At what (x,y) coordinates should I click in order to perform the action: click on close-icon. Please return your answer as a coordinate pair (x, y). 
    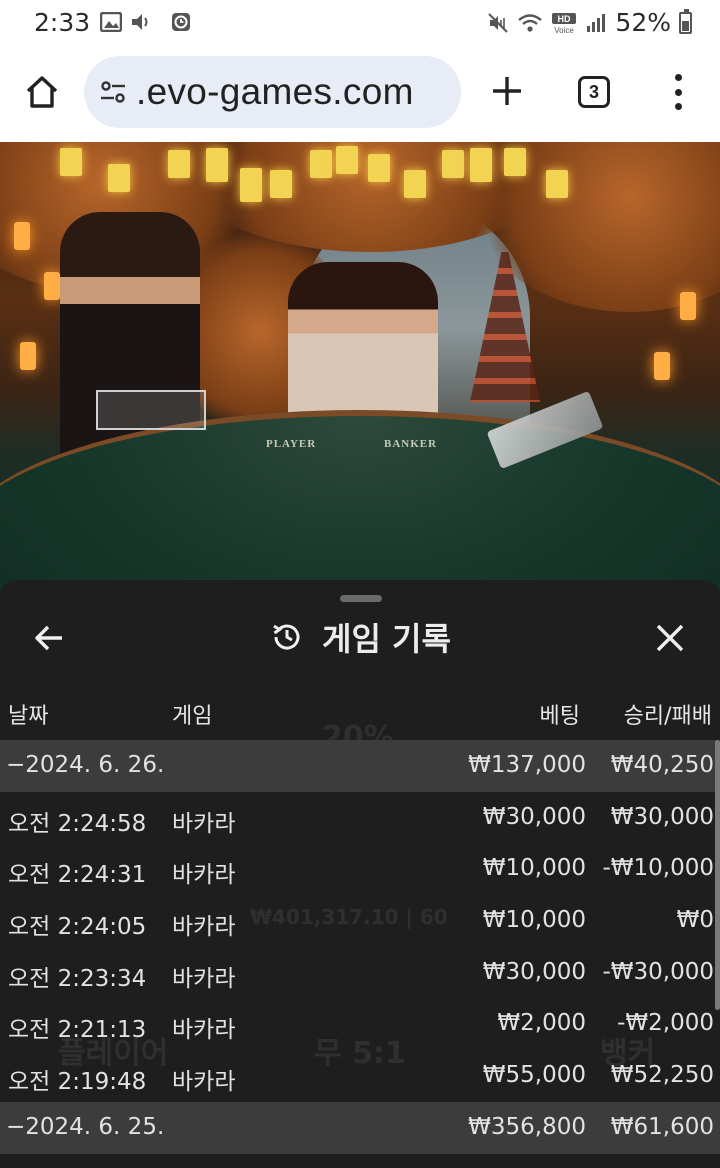
    Looking at the image, I should click on (670, 638).